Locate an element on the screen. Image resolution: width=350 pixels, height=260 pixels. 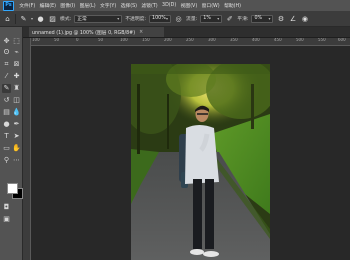
blur-tool-icon: 💧 is located at coordinates (16, 112).